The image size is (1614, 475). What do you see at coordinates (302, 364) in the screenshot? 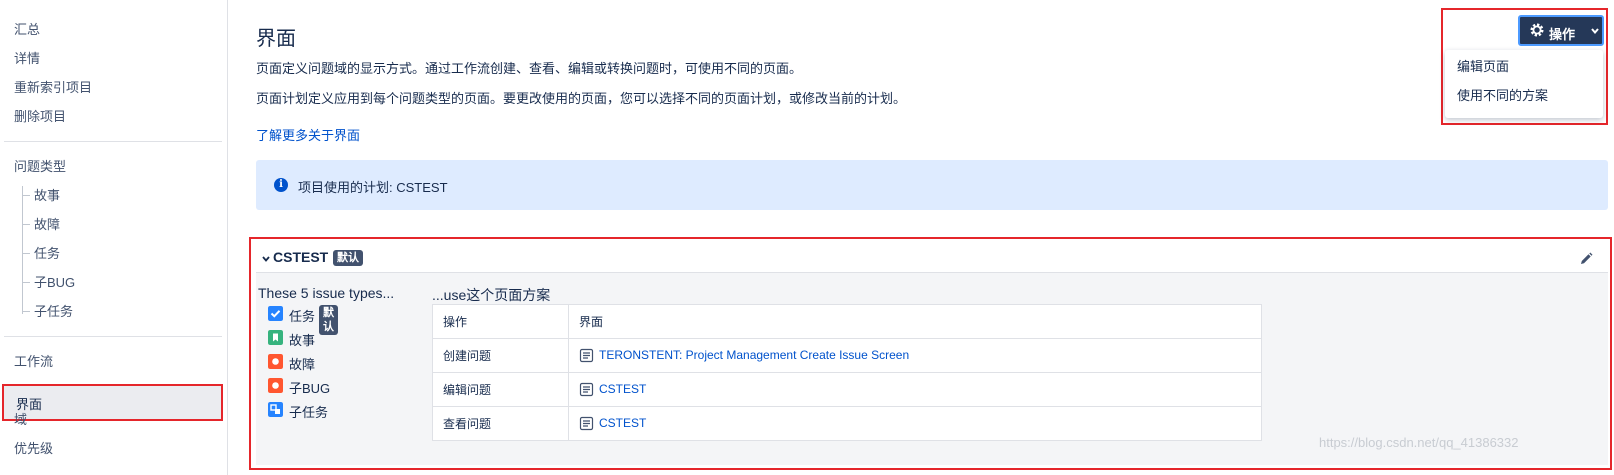
I see `issue-type-label: 故障` at bounding box center [302, 364].